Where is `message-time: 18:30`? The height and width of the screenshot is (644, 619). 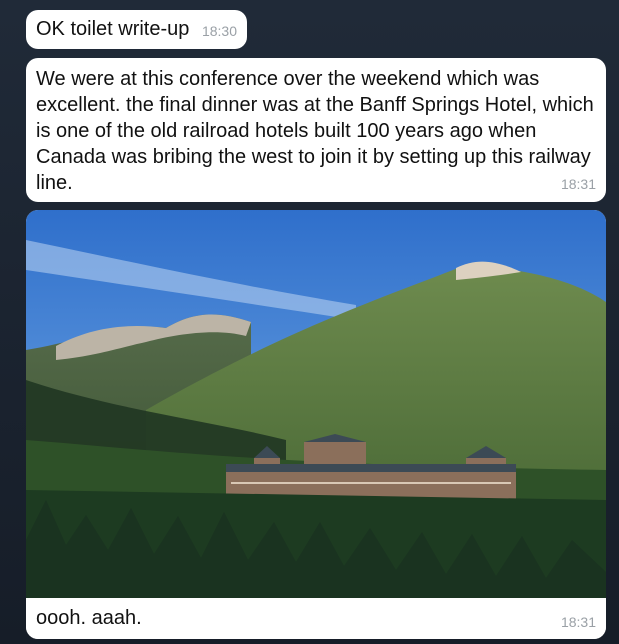 message-time: 18:30 is located at coordinates (219, 31).